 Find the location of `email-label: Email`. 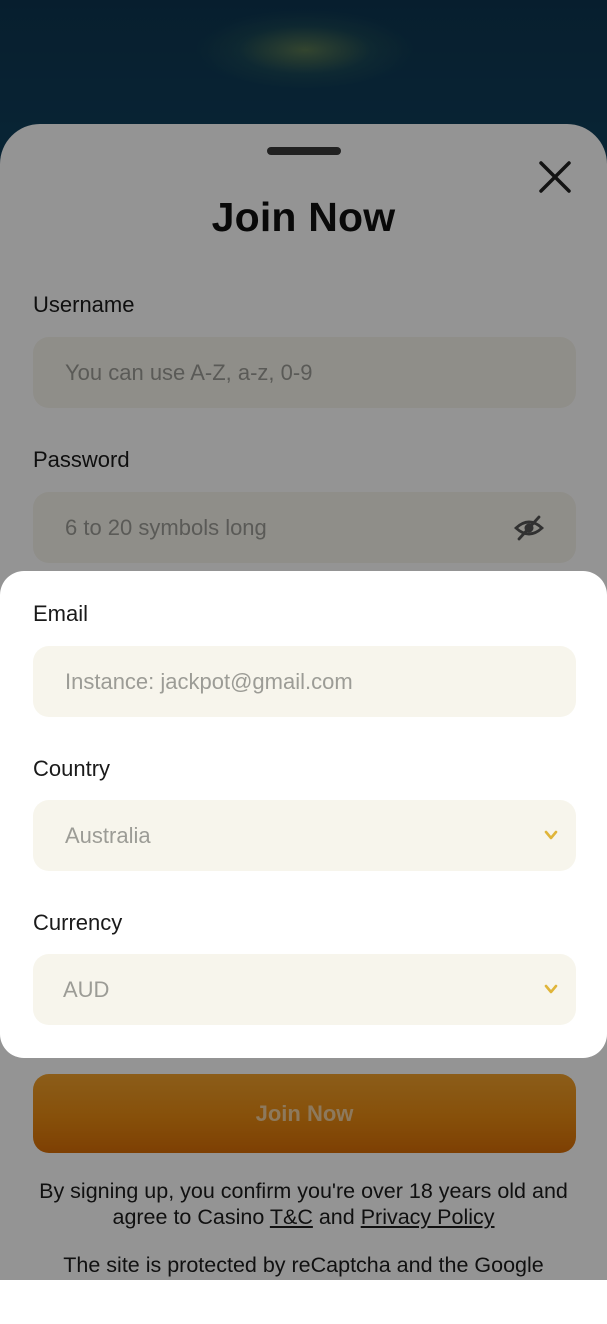

email-label: Email is located at coordinates (61, 613).